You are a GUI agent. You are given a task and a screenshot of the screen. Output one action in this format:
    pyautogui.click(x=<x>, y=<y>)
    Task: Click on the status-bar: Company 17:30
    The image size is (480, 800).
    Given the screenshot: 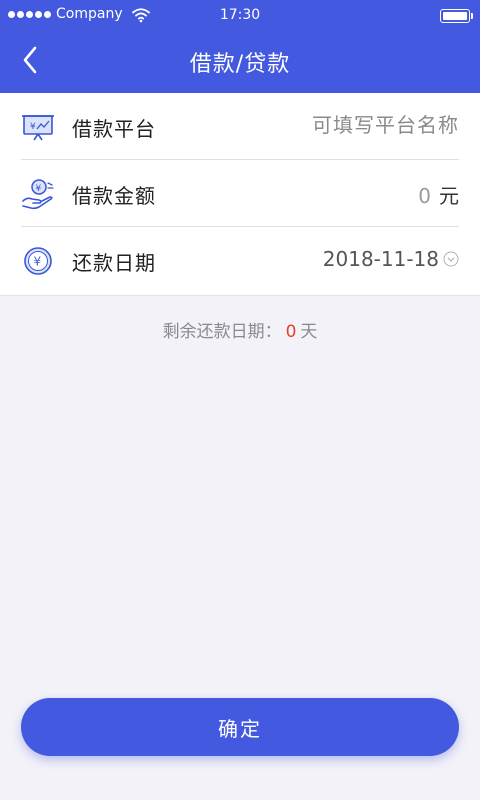 What is the action you would take?
    pyautogui.click(x=240, y=16)
    